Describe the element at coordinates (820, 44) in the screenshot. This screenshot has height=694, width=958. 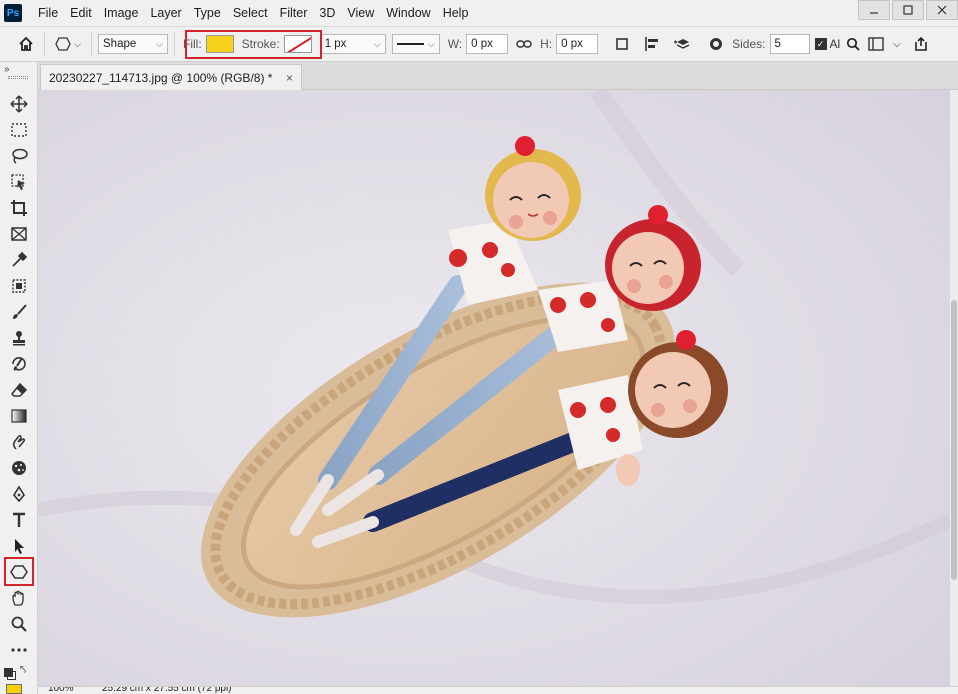
I see `align-edges-checkbox: ✓` at that location.